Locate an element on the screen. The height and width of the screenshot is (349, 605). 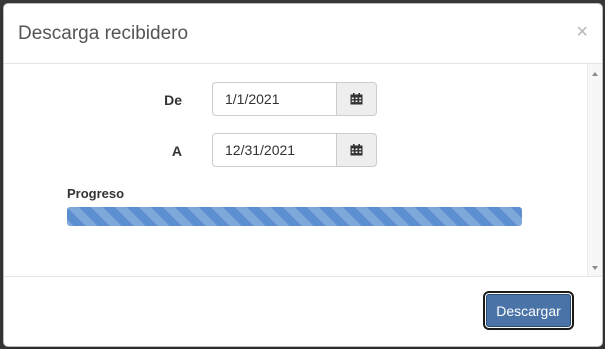
scroll-up-icon is located at coordinates (595, 74).